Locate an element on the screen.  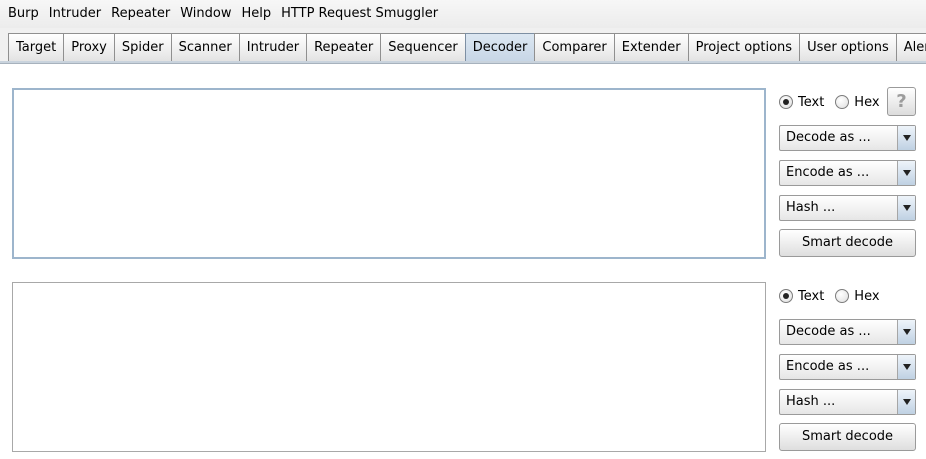
tab-bar-separator is located at coordinates (463, 62).